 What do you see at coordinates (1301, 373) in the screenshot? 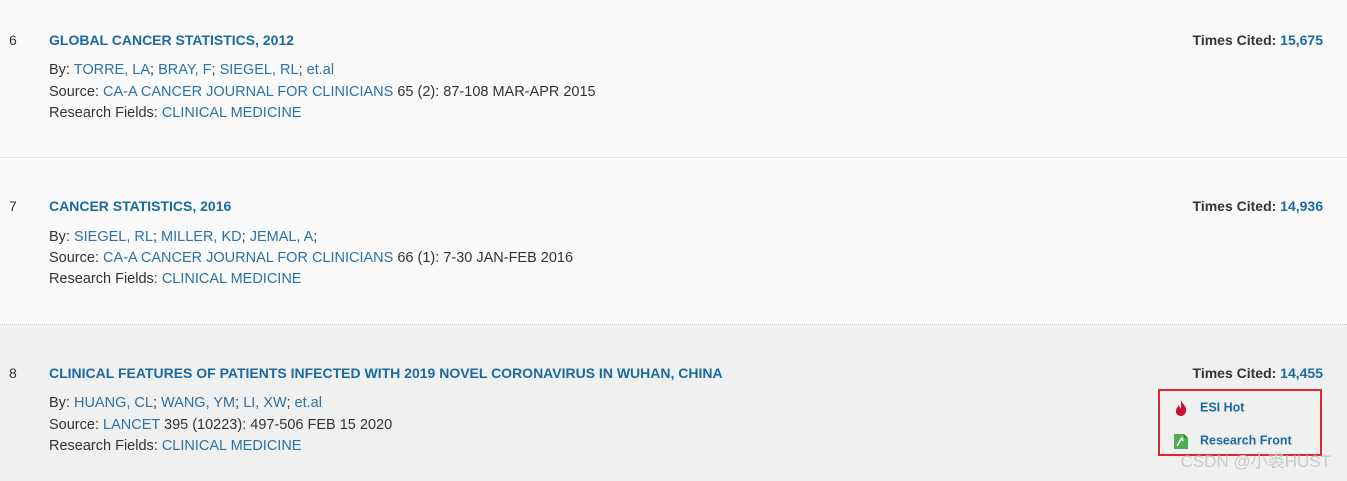
I see `times-cited-value: 14,455` at bounding box center [1301, 373].